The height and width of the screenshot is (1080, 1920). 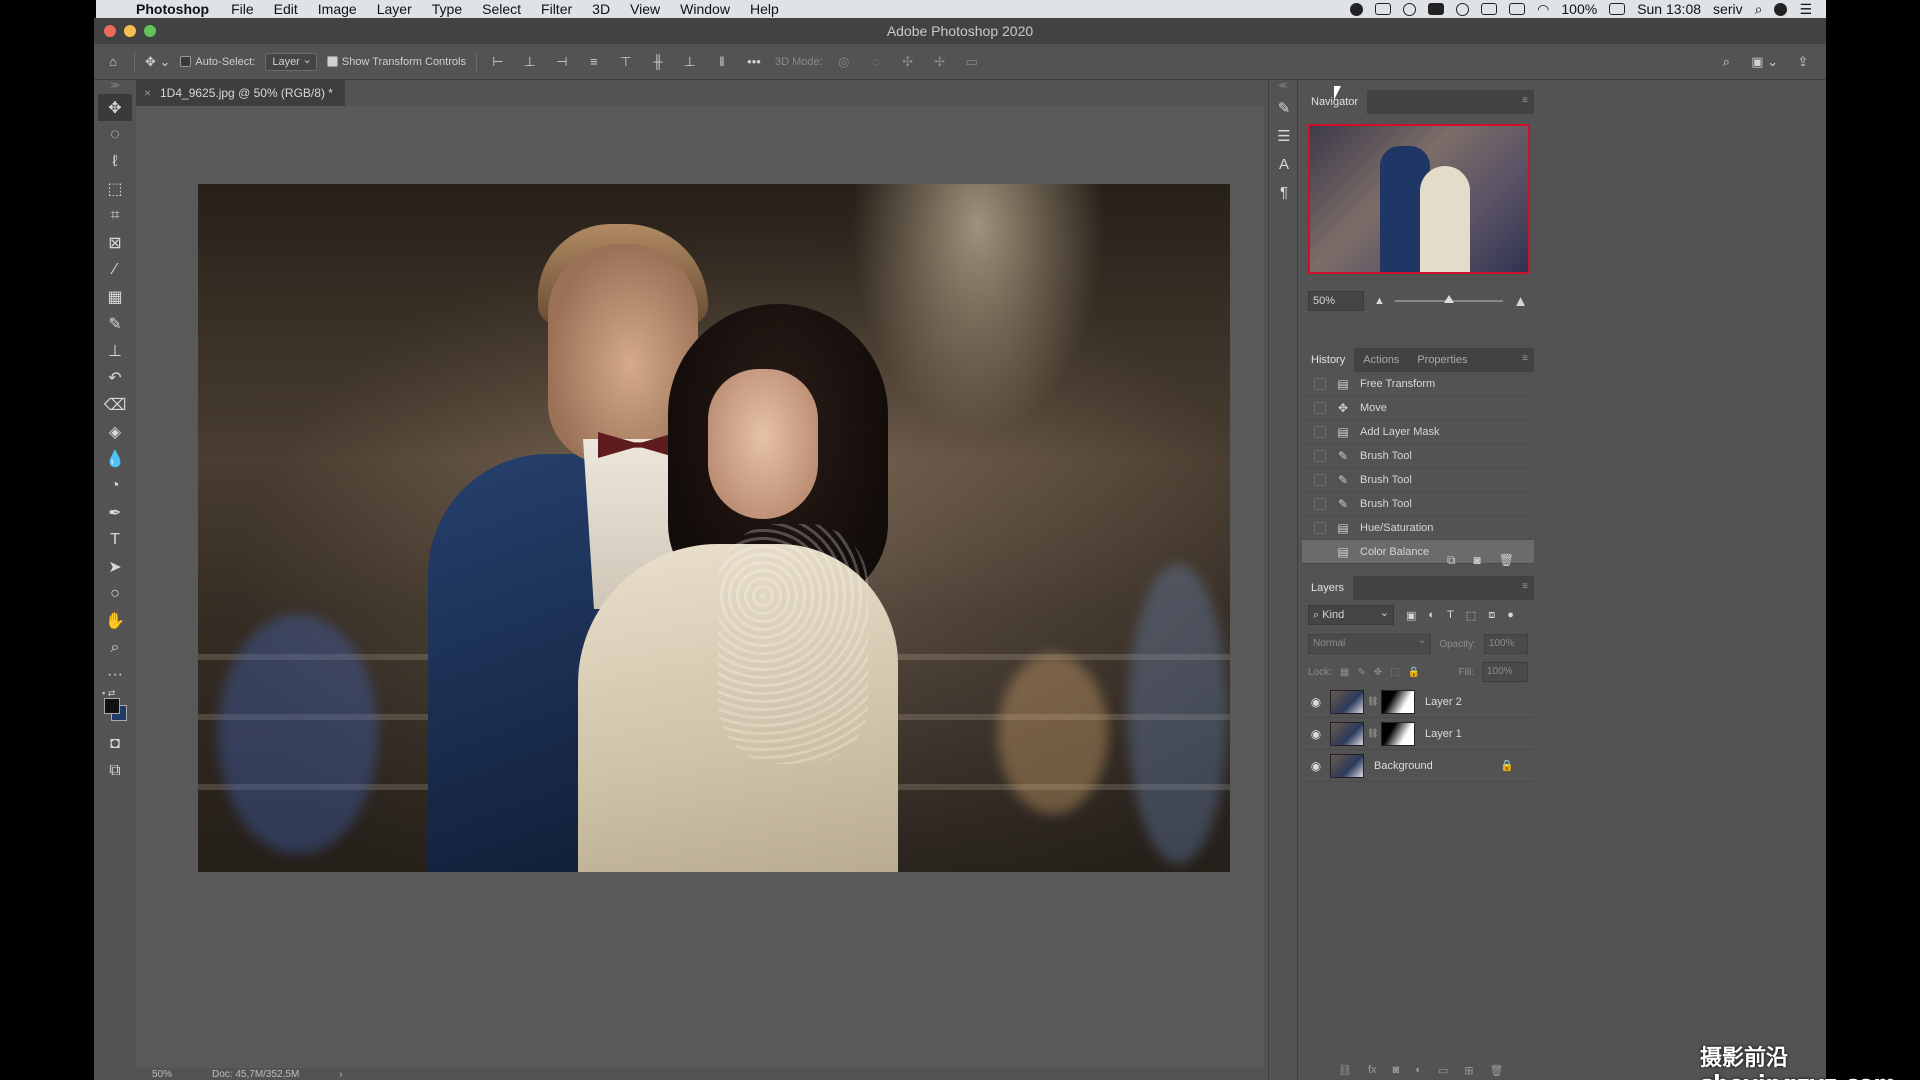 What do you see at coordinates (498, 62) in the screenshot?
I see `align-left-icon: ⊢` at bounding box center [498, 62].